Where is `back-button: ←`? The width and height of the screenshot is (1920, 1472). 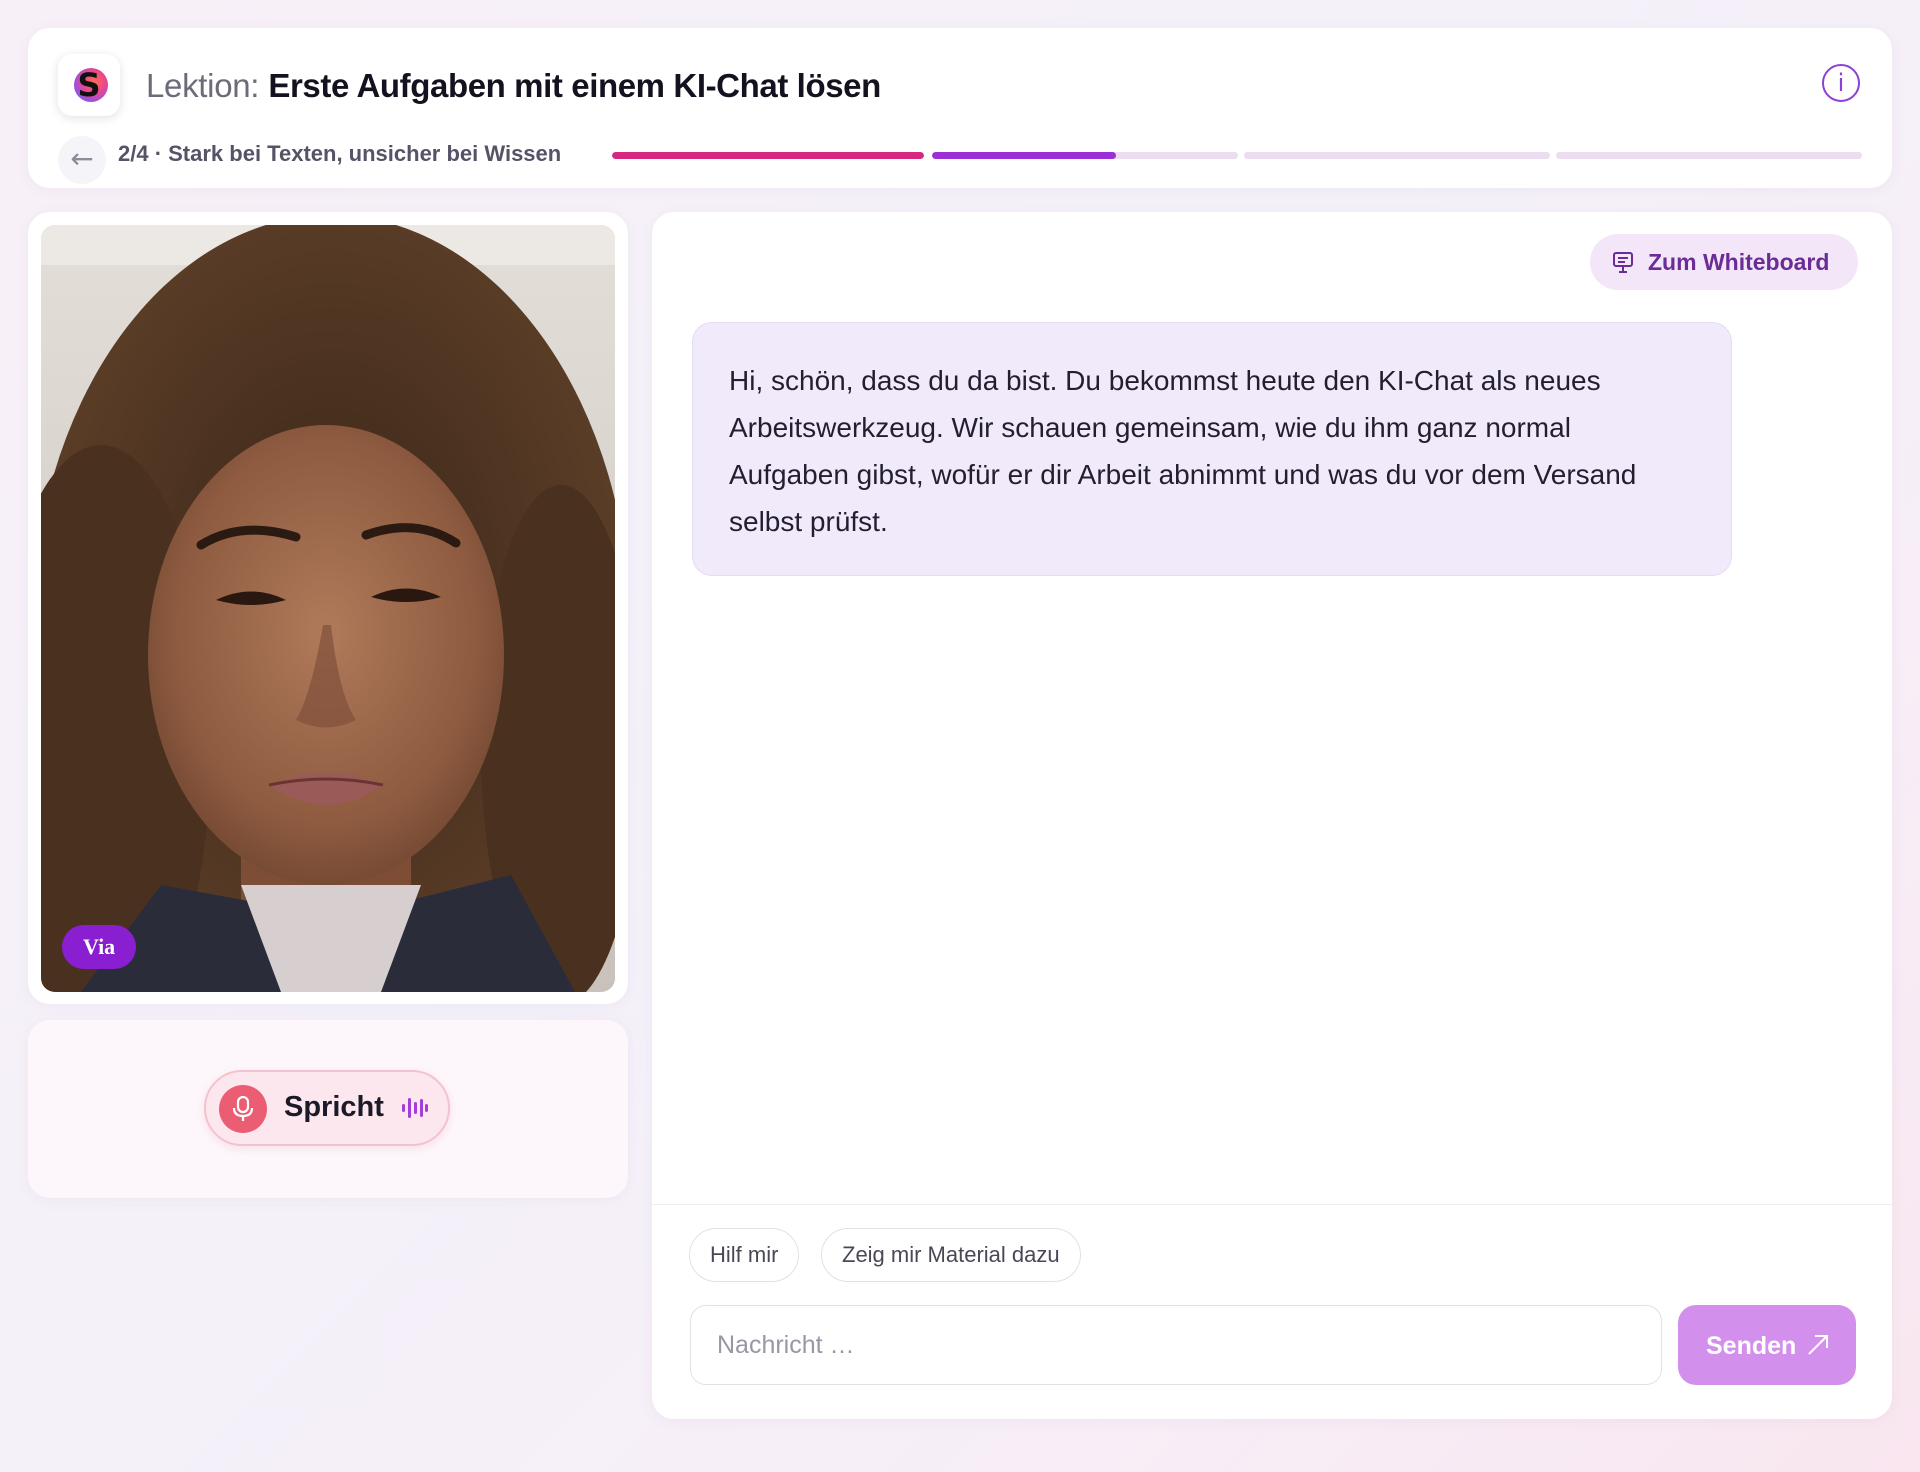 back-button: ← is located at coordinates (82, 160).